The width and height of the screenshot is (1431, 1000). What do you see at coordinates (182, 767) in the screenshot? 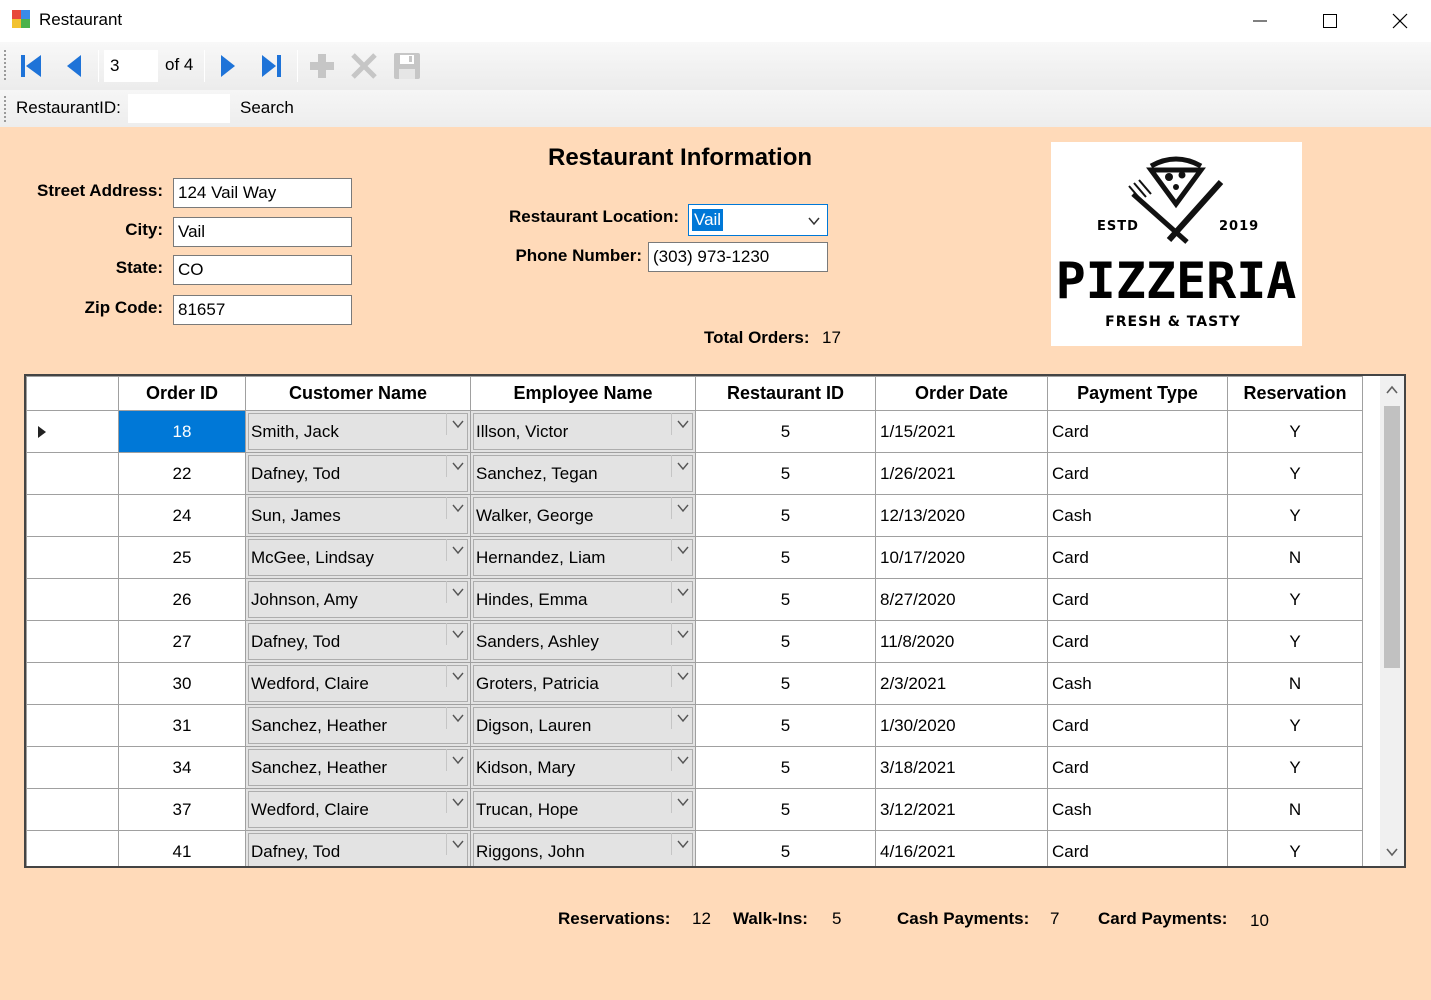
I see `order-id-cell: 34` at bounding box center [182, 767].